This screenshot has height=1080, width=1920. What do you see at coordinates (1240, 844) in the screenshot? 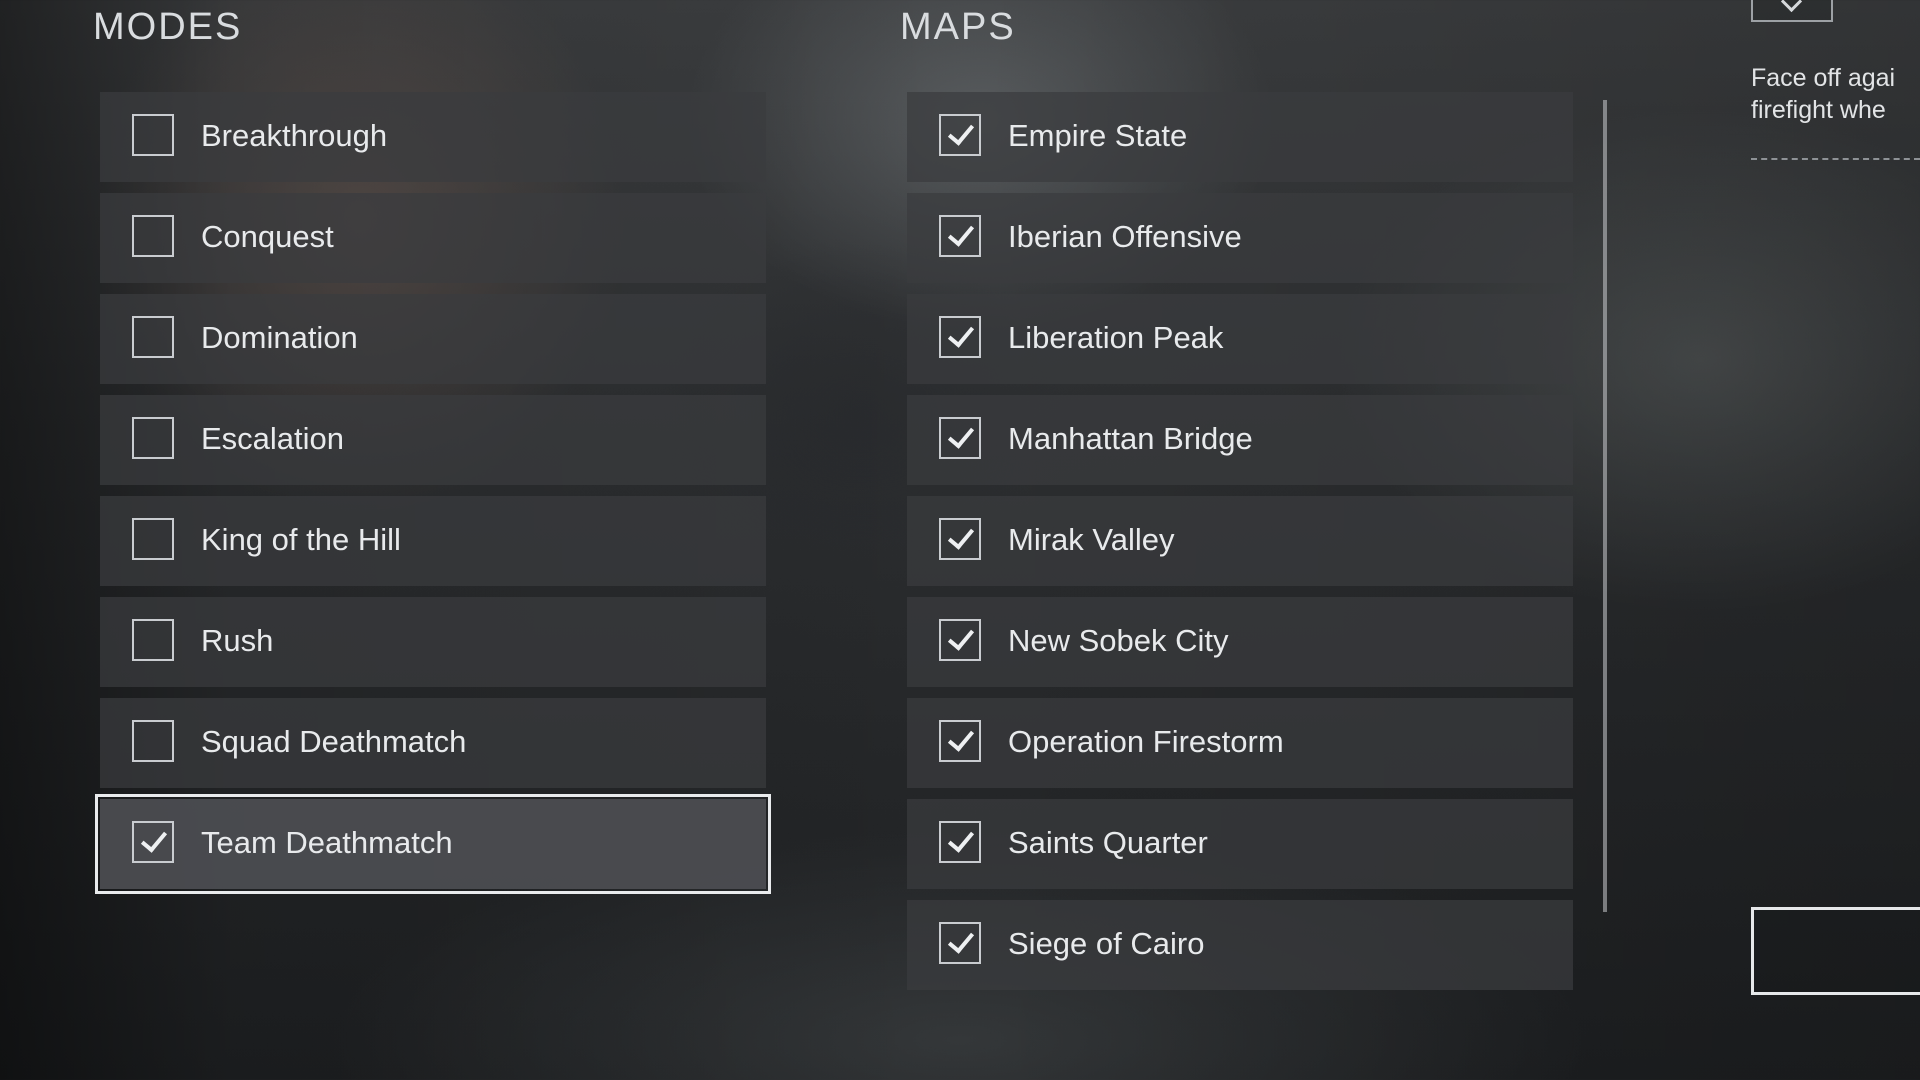
I see `map-option-saints-quarter: Saints Quarter` at bounding box center [1240, 844].